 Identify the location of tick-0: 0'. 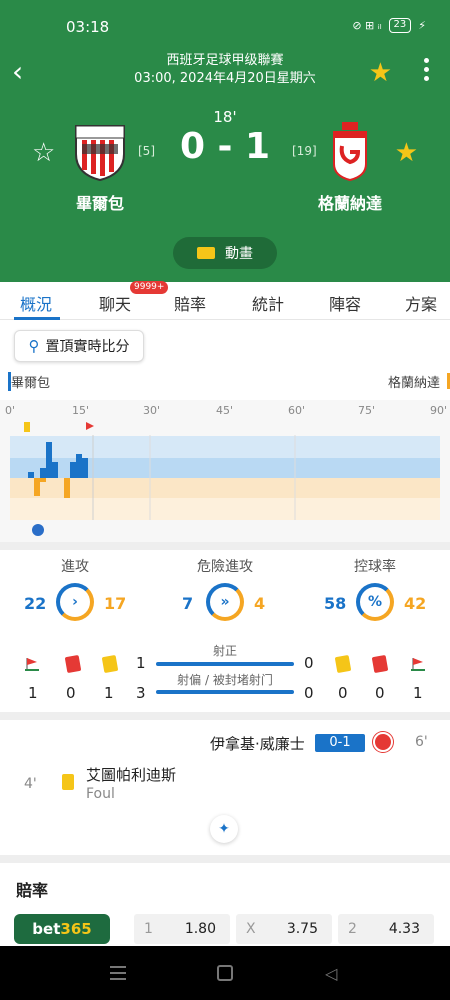
(10, 410).